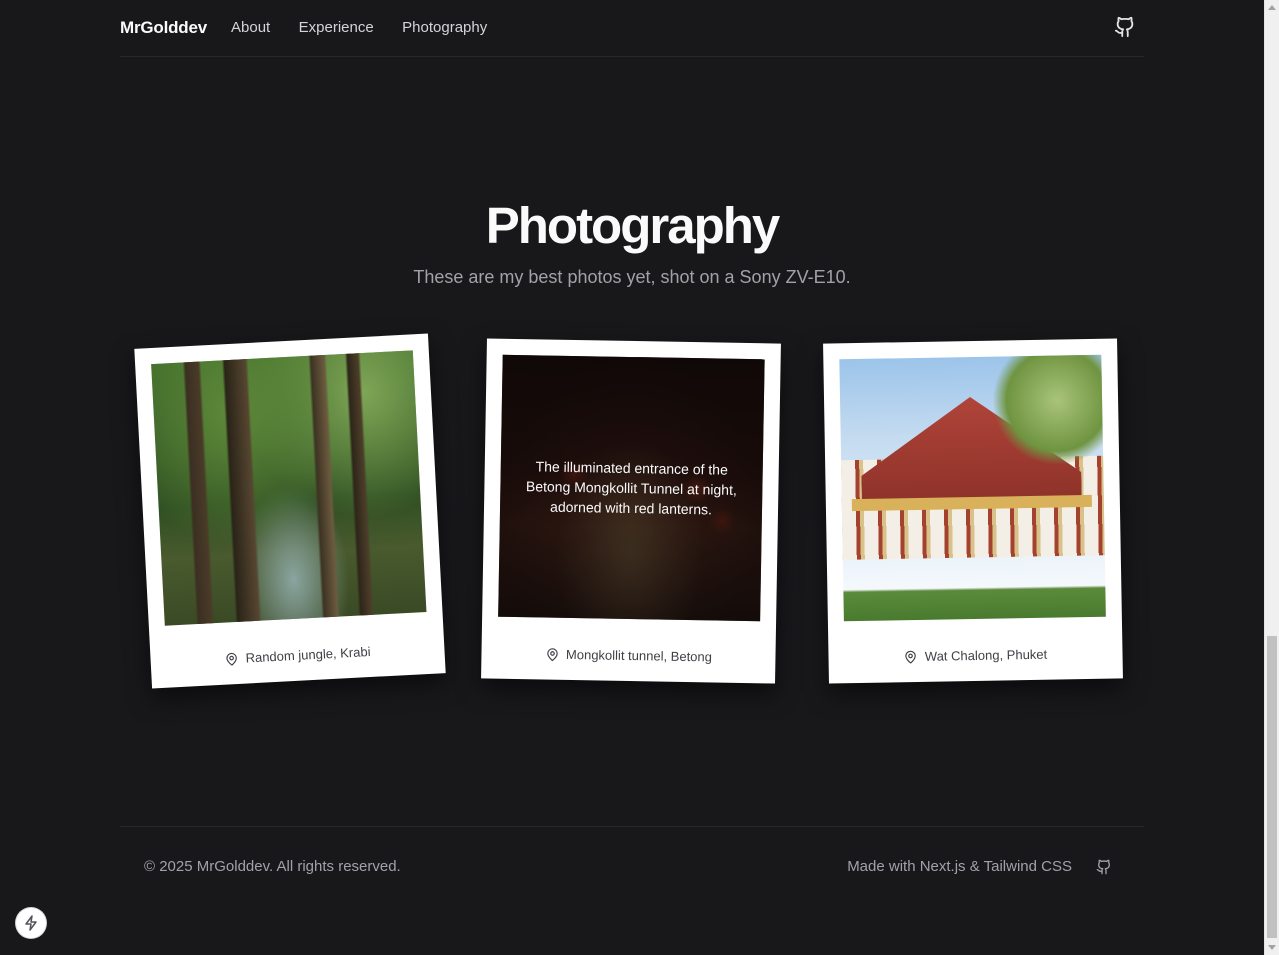  I want to click on github-link, so click(1125, 27).